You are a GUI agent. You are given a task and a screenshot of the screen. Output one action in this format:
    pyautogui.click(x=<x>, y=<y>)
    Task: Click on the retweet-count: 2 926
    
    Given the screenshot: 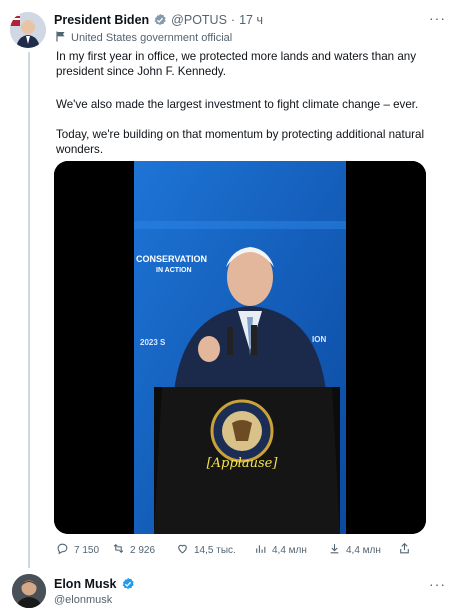 What is the action you would take?
    pyautogui.click(x=143, y=550)
    